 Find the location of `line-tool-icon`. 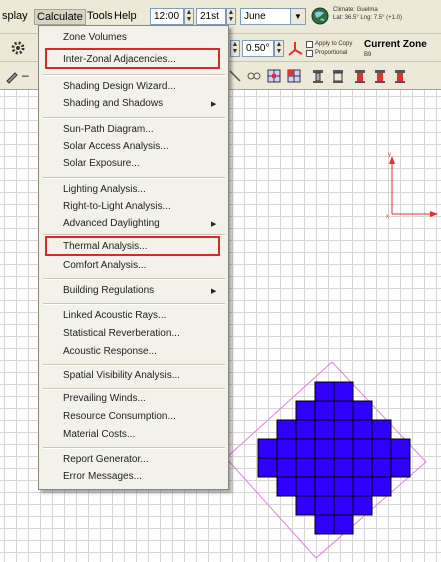

line-tool-icon is located at coordinates (235, 76).